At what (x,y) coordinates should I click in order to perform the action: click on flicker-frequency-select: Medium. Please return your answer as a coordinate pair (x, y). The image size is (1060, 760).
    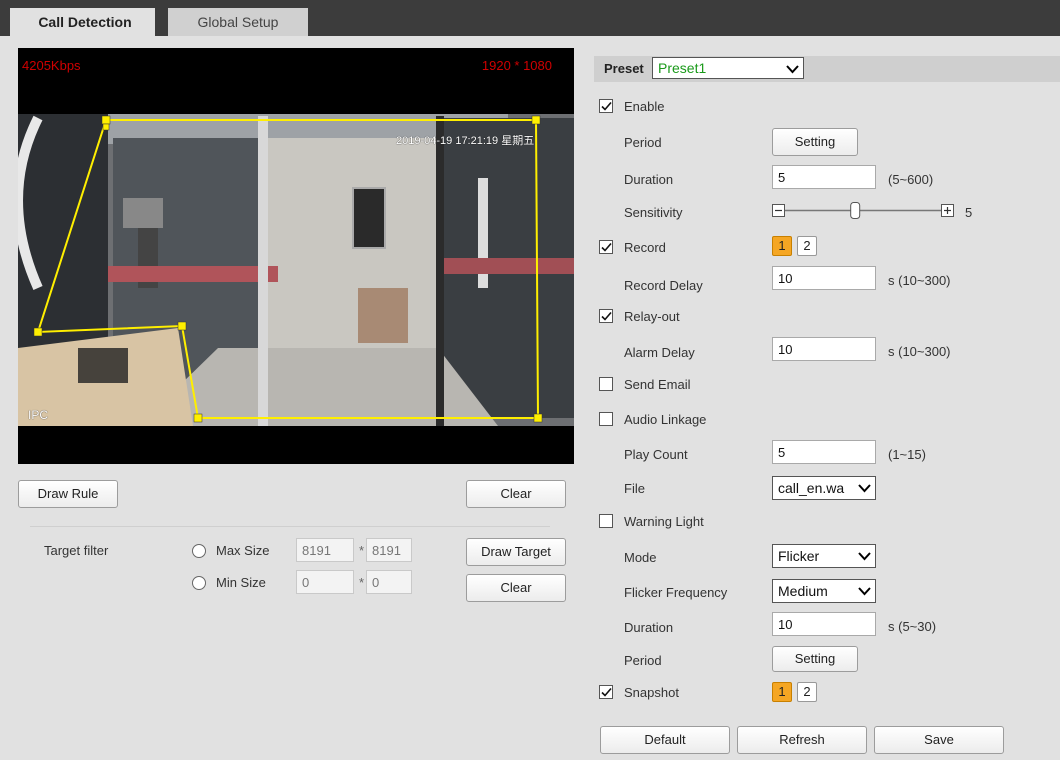
    Looking at the image, I should click on (824, 591).